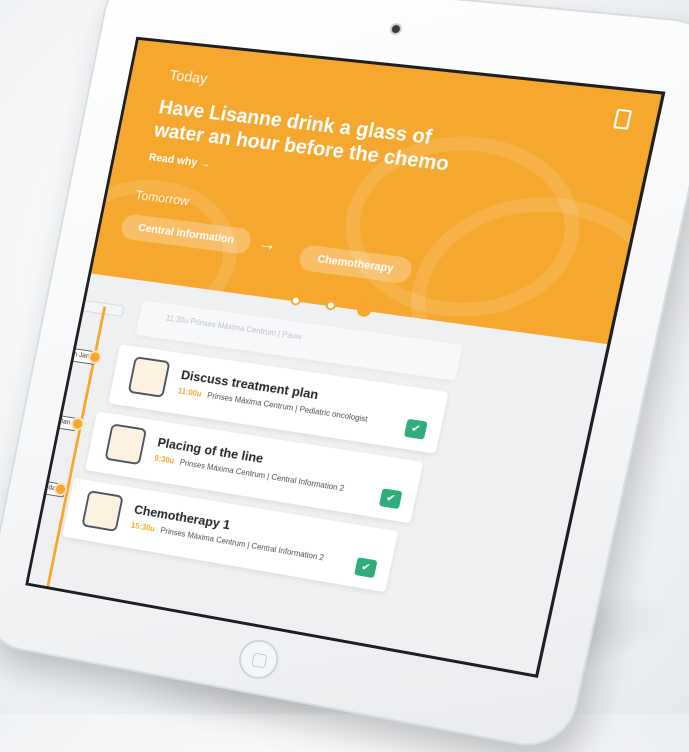 The image size is (689, 752). What do you see at coordinates (125, 444) in the screenshot?
I see `line-placement-icon` at bounding box center [125, 444].